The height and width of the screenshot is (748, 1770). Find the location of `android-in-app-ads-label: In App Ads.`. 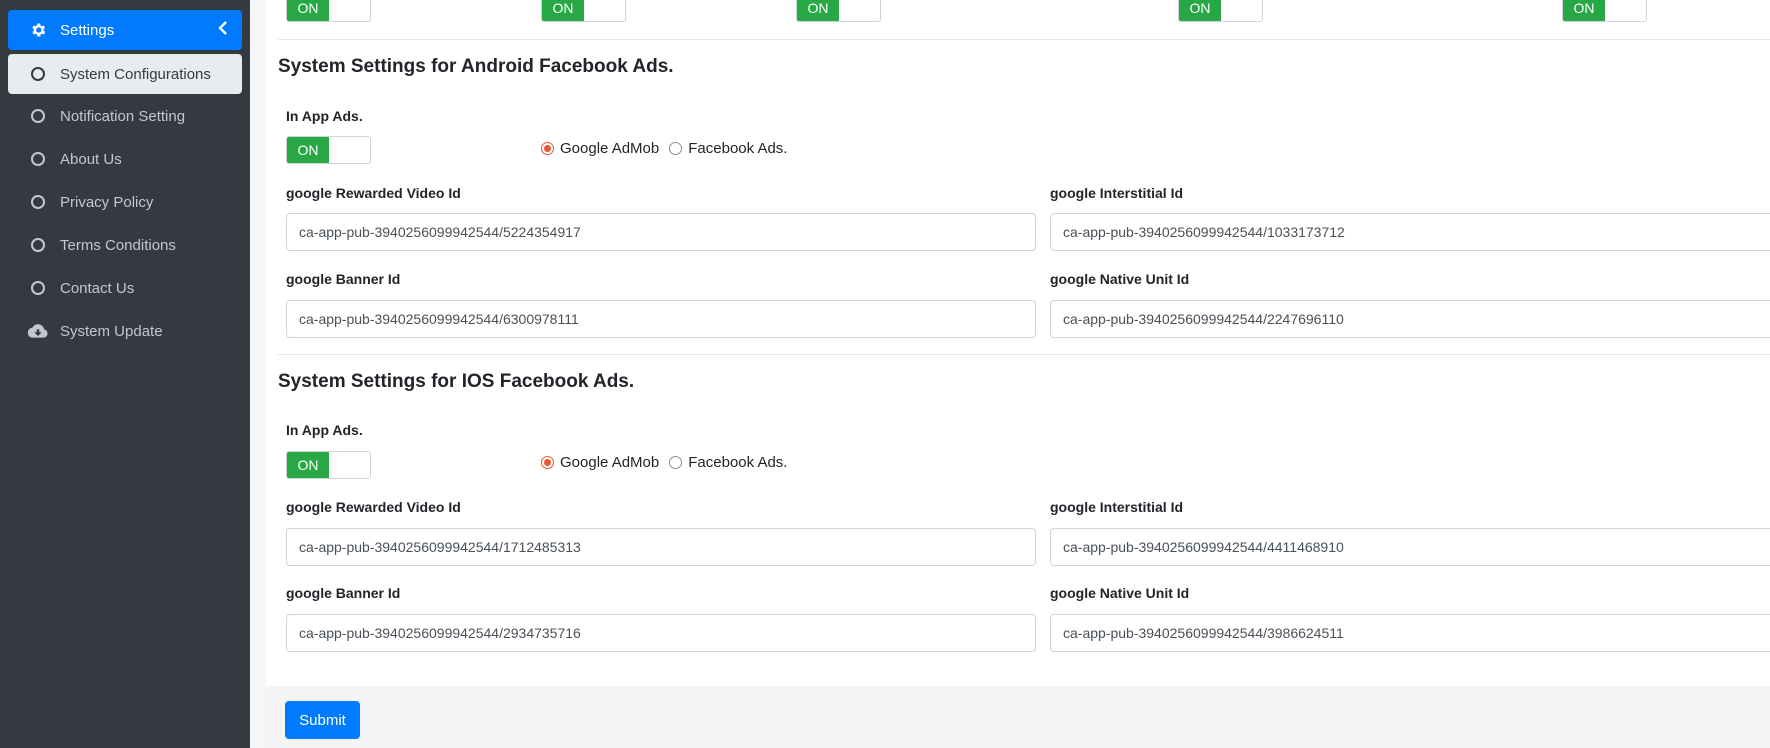

android-in-app-ads-label: In App Ads. is located at coordinates (324, 116).